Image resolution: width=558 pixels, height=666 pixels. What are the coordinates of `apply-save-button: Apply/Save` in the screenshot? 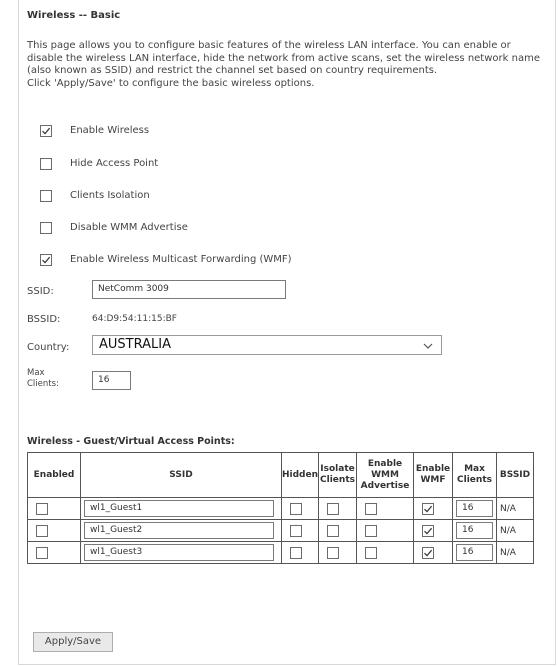 It's located at (73, 642).